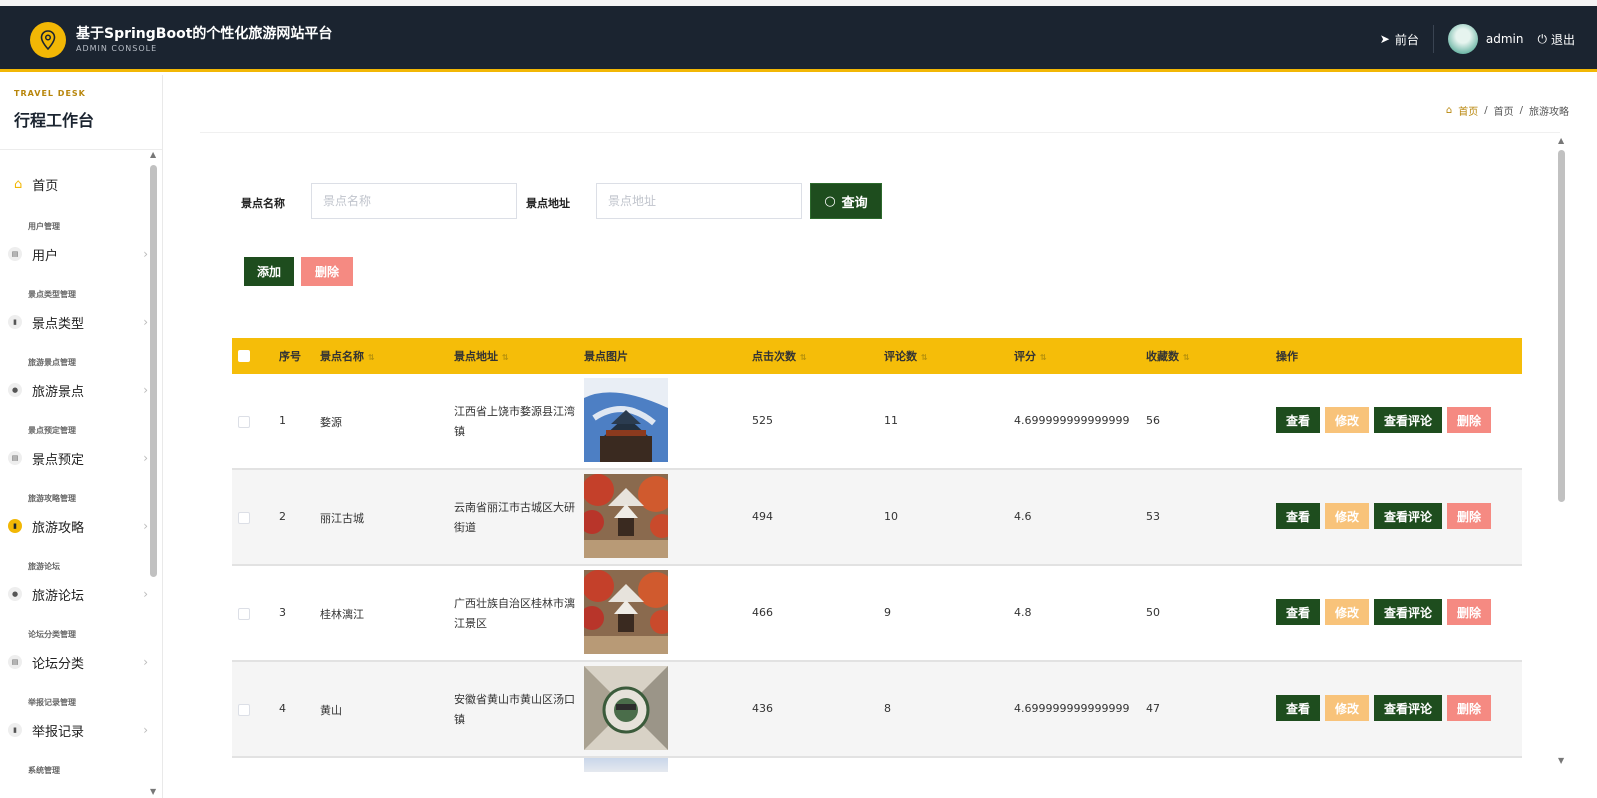  I want to click on pin-icon: ●, so click(15, 390).